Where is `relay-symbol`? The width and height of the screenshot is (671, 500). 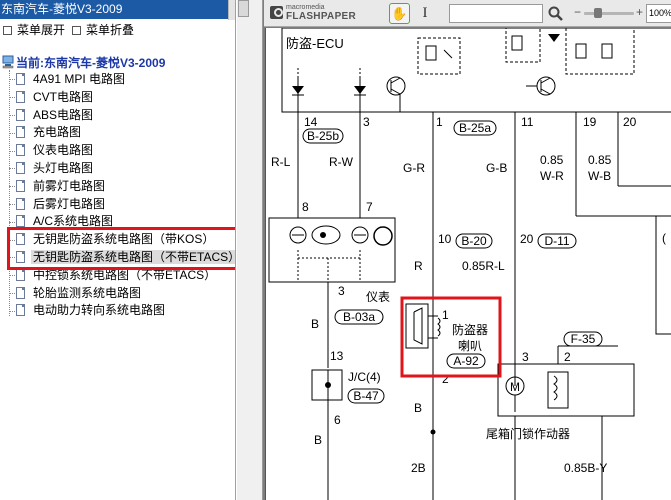 relay-symbol is located at coordinates (439, 56).